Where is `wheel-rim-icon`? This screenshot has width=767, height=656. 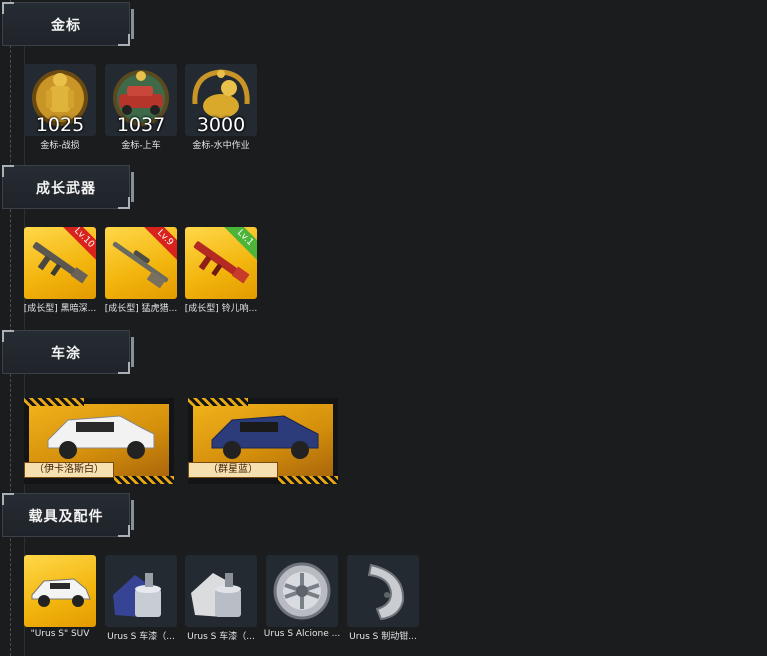
wheel-rim-icon is located at coordinates (302, 591).